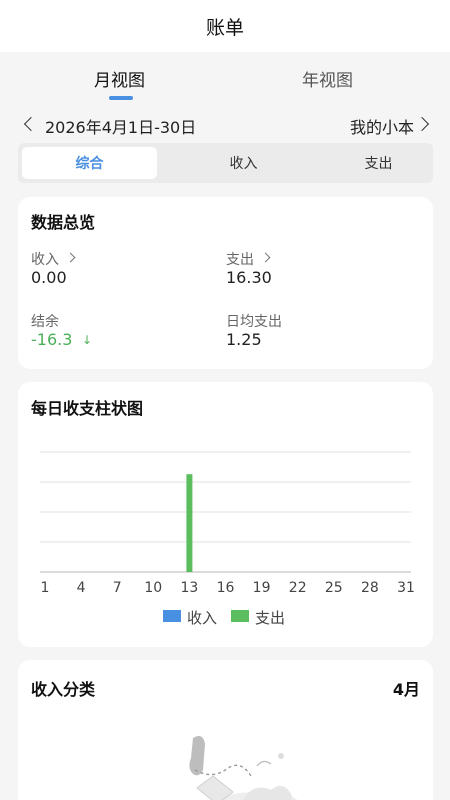 The image size is (450, 800). What do you see at coordinates (119, 78) in the screenshot?
I see `tab-month-view: 月视图` at bounding box center [119, 78].